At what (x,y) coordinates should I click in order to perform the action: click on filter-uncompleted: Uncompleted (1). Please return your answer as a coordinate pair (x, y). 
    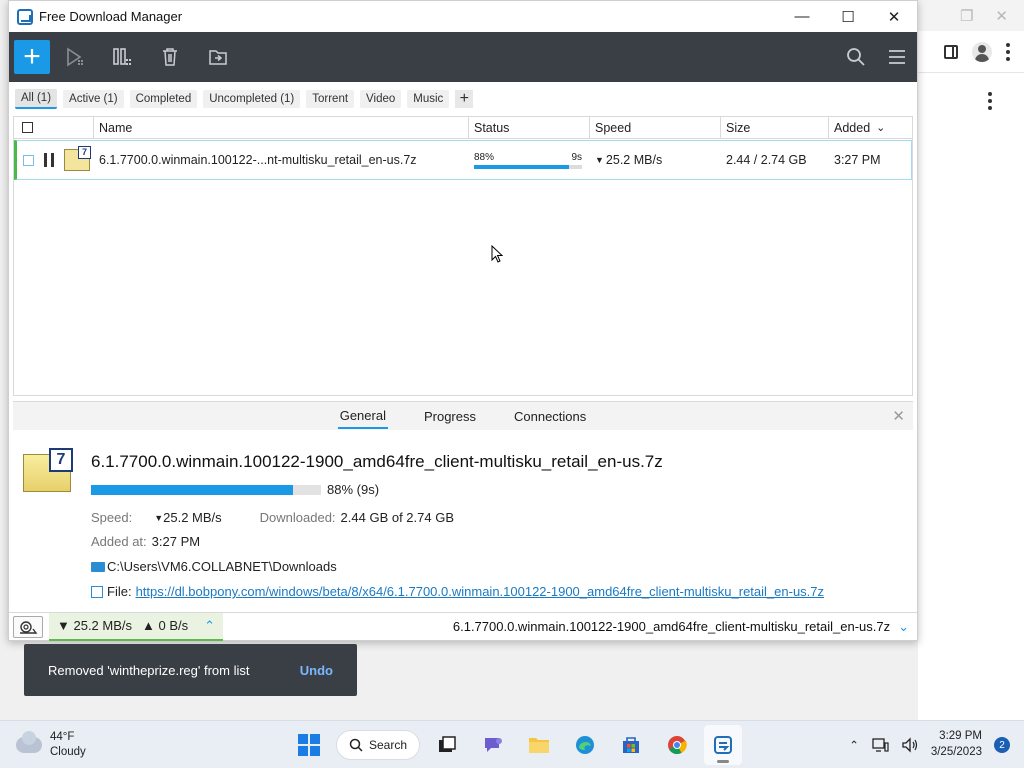
    Looking at the image, I should click on (252, 99).